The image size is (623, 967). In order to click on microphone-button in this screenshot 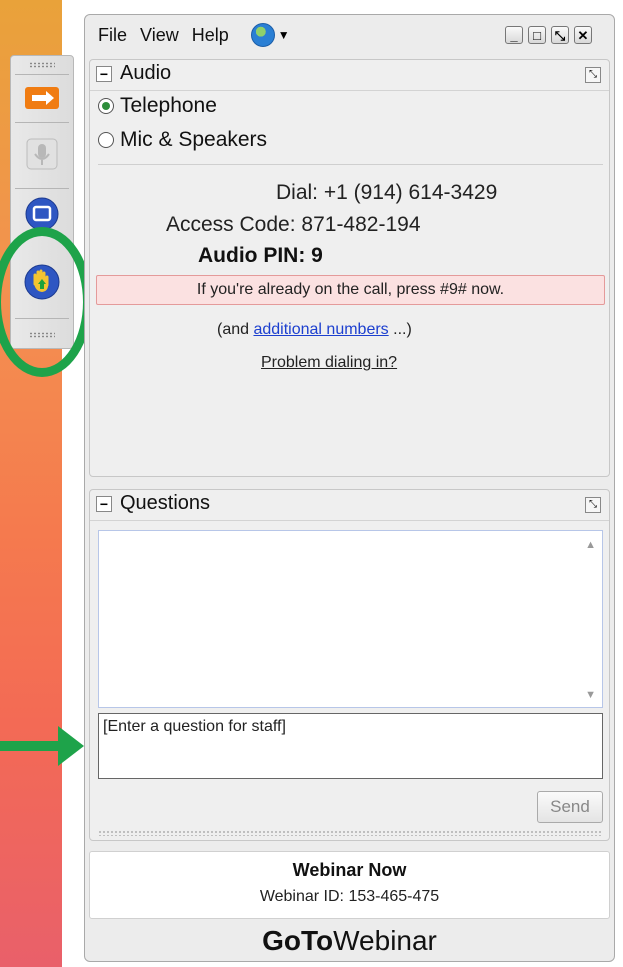, I will do `click(42, 154)`.